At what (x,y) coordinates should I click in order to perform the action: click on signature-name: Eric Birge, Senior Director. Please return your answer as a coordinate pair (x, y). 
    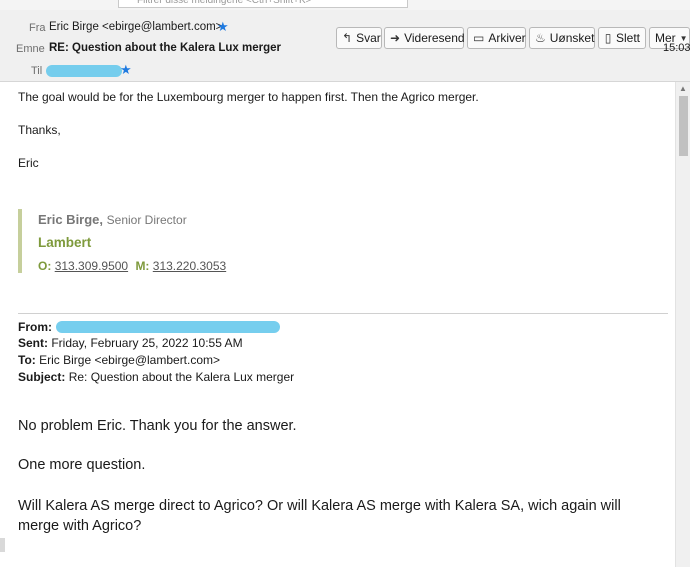
    Looking at the image, I should click on (112, 219).